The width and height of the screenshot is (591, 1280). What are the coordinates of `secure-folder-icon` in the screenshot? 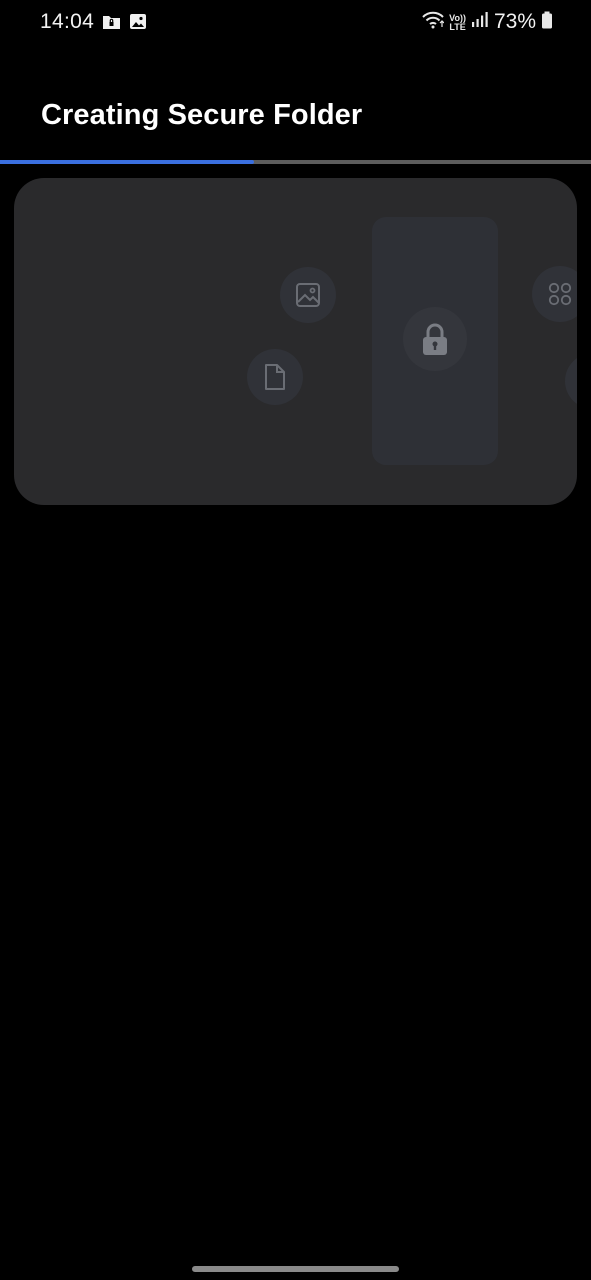 It's located at (111, 24).